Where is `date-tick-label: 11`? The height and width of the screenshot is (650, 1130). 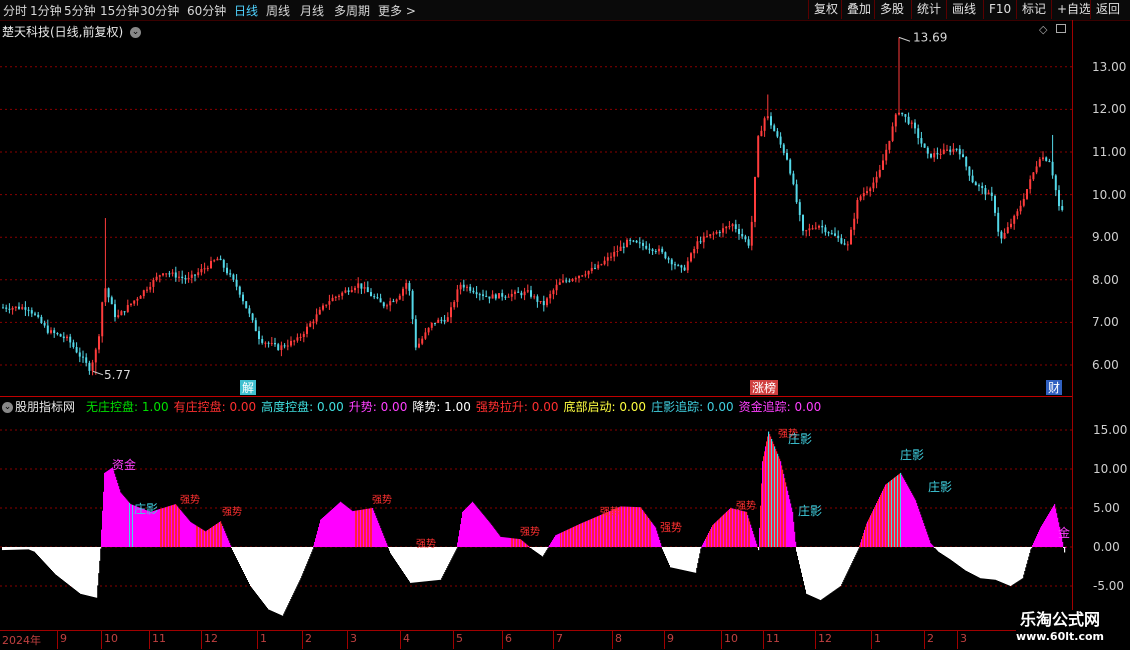 date-tick-label: 11 is located at coordinates (159, 638).